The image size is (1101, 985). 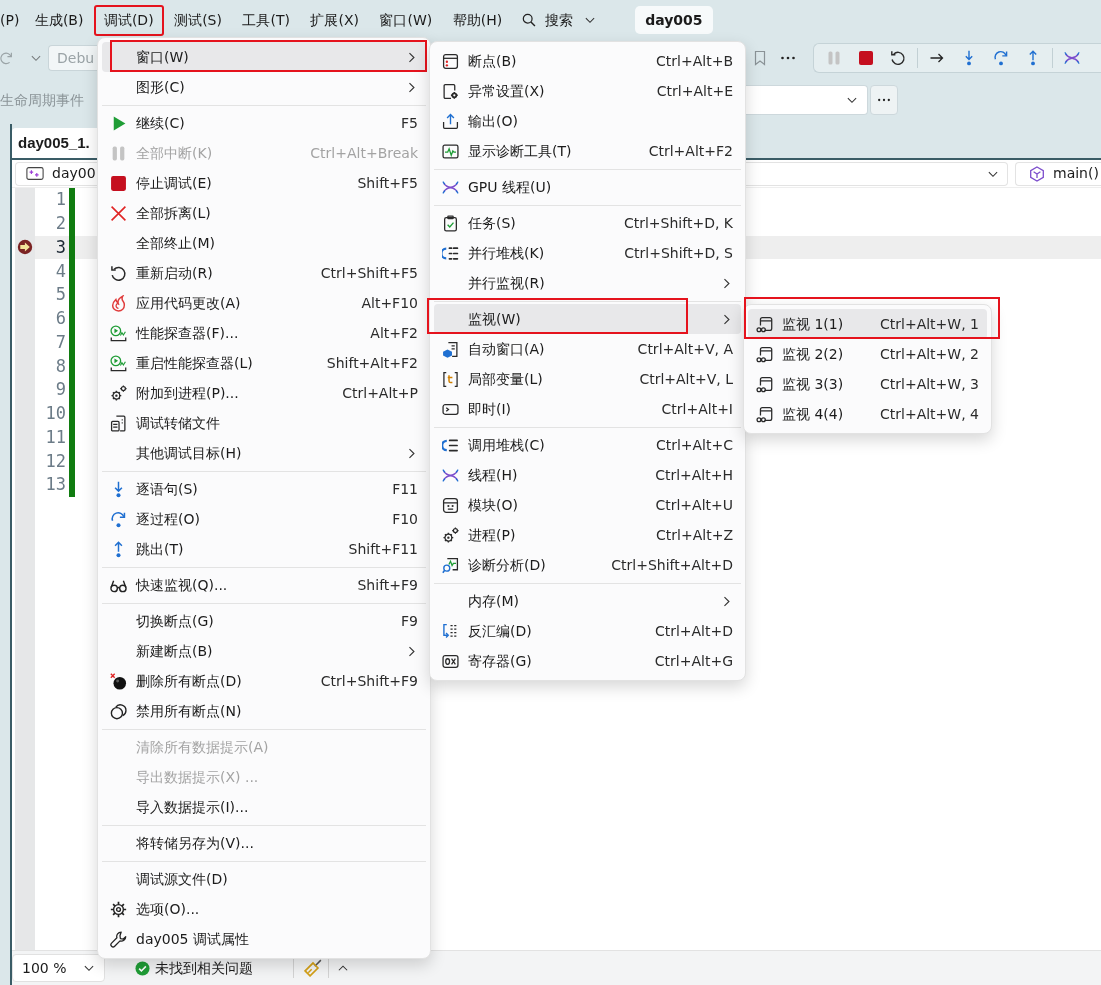 I want to click on step-over-icon, so click(x=1001, y=58).